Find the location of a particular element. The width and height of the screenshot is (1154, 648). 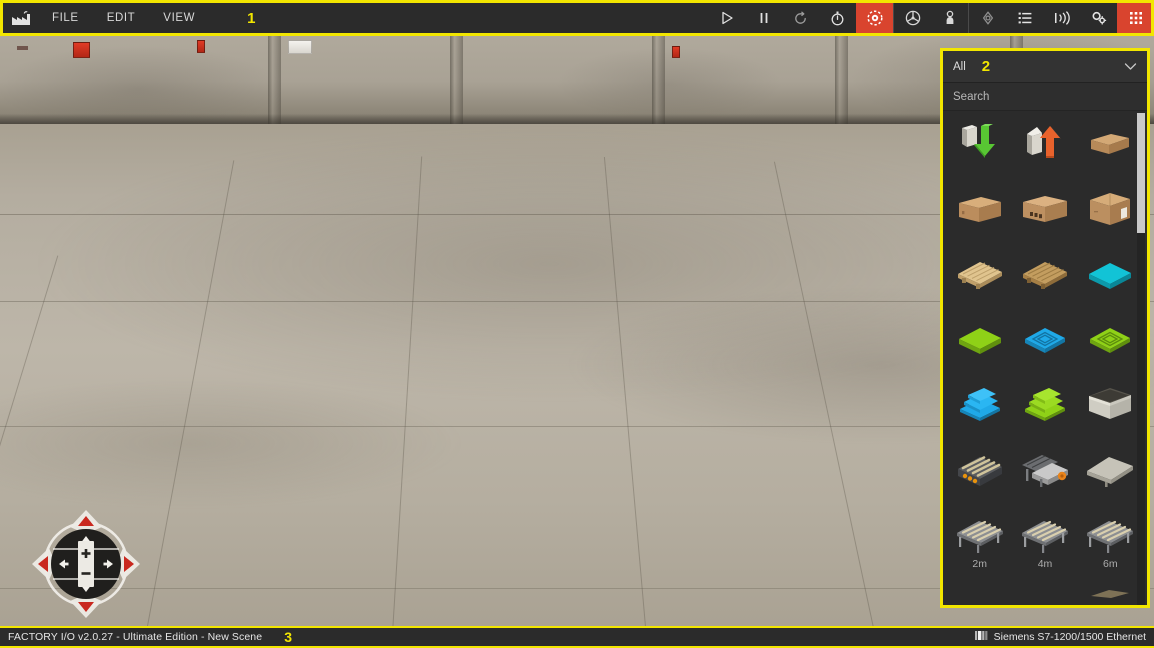

palette-item-belt-conveyor is located at coordinates (1044, 474).